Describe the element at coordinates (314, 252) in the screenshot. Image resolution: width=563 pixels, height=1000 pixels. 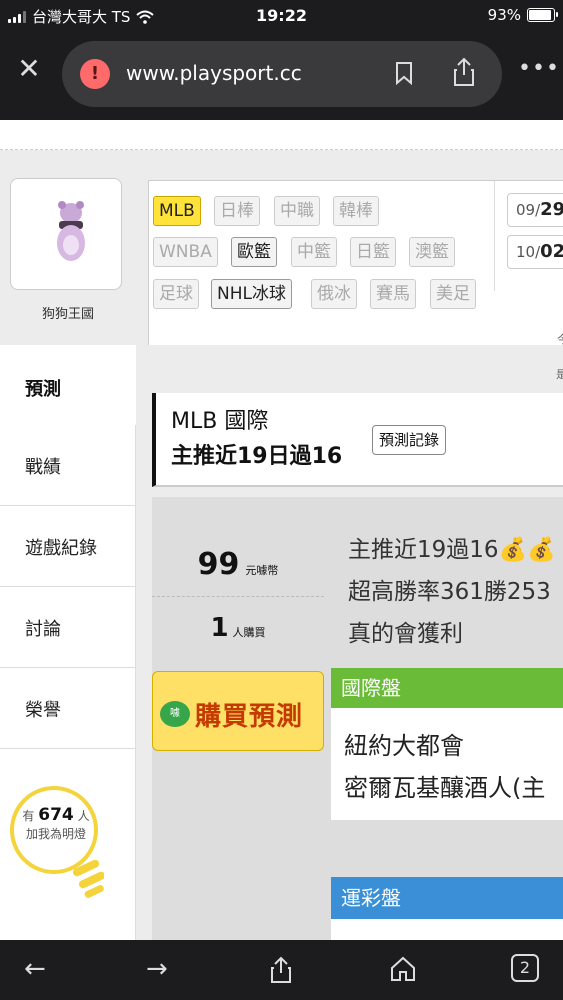
I see `league-chip-china-basketball: 中籃` at that location.